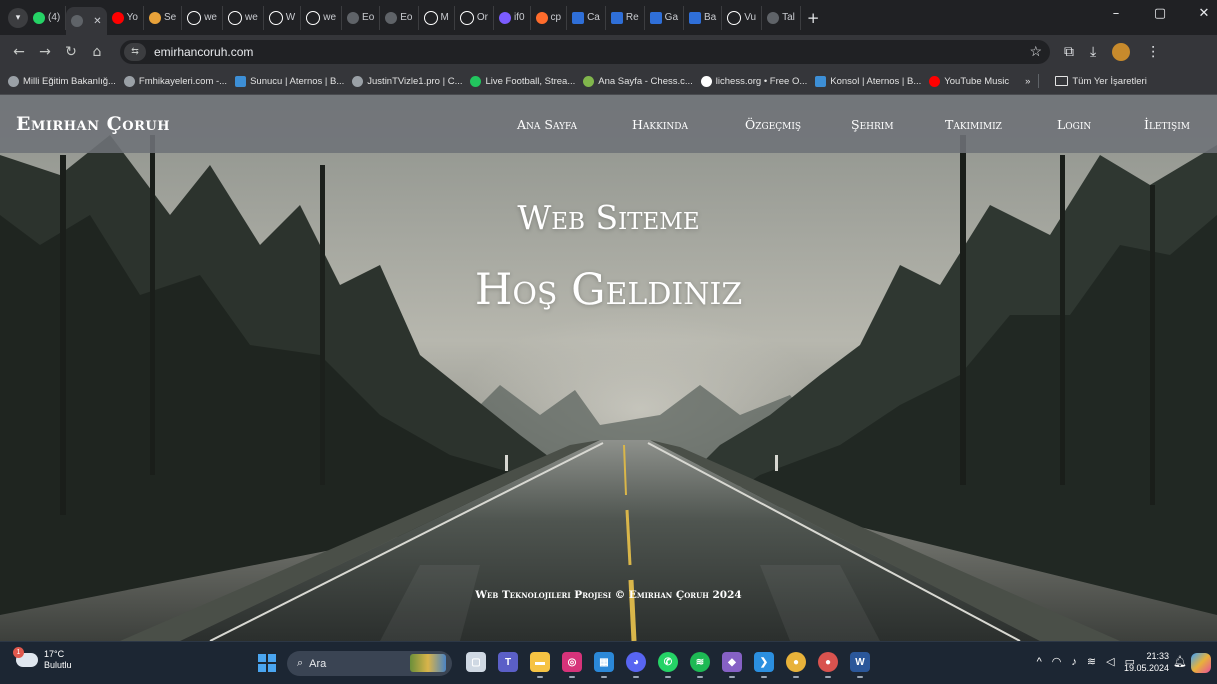 This screenshot has width=1217, height=684. What do you see at coordinates (476, 662) in the screenshot?
I see `task-view-icon: ▢` at bounding box center [476, 662].